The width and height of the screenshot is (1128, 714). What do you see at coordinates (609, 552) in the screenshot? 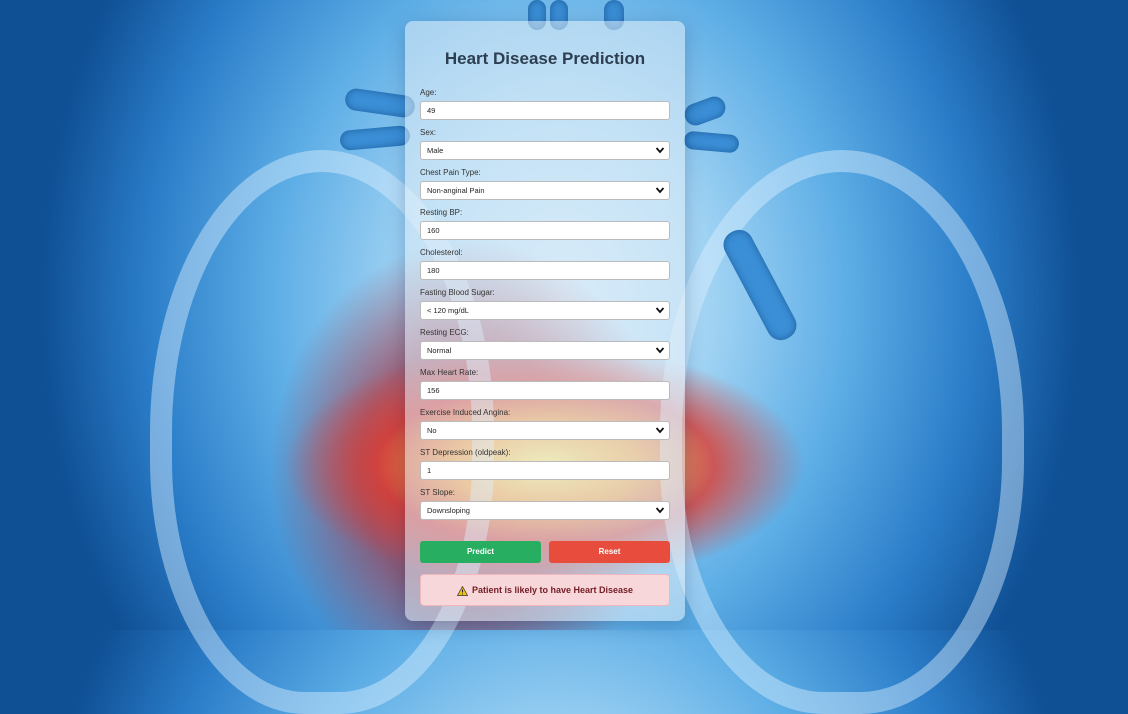
I see `reset-button: Reset` at bounding box center [609, 552].